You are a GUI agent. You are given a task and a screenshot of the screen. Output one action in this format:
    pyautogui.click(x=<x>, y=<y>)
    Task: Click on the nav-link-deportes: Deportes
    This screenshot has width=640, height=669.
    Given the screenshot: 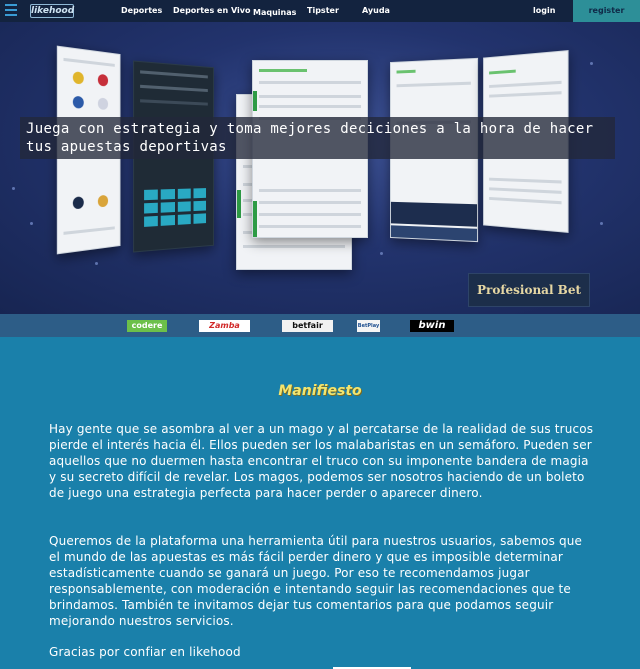 What is the action you would take?
    pyautogui.click(x=141, y=10)
    